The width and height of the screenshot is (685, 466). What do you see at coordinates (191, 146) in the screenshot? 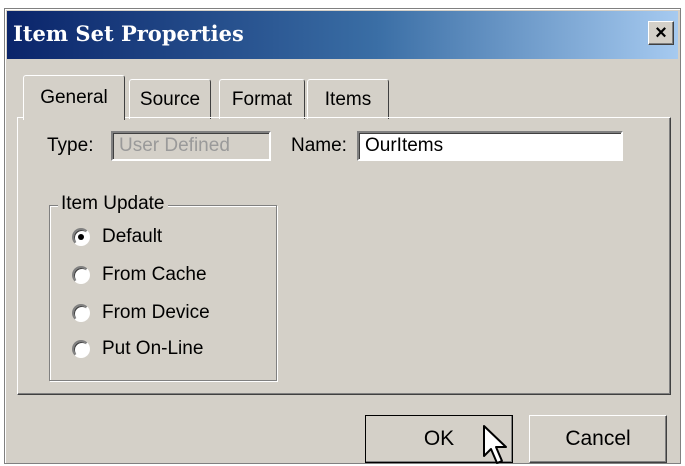
I see `type-field: User Defined` at bounding box center [191, 146].